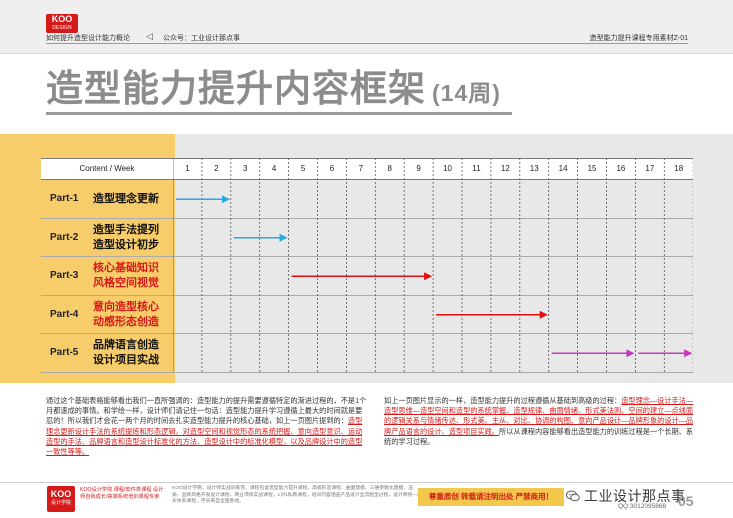 This screenshot has height=518, width=733. I want to click on footer-logo-subtext: 设计学院, so click(60, 503).